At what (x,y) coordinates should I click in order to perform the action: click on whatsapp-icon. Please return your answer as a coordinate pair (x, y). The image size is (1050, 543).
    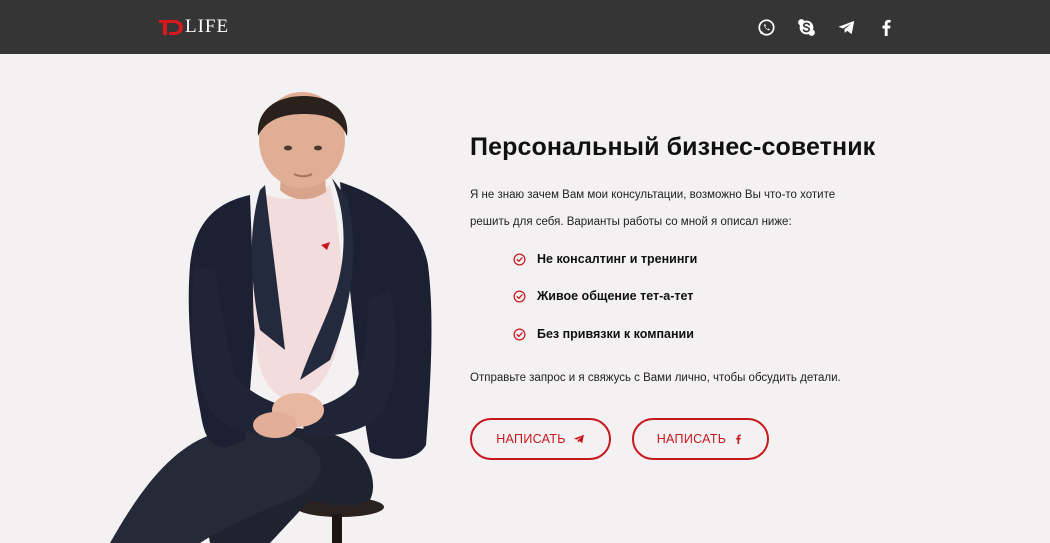
    Looking at the image, I should click on (766, 27).